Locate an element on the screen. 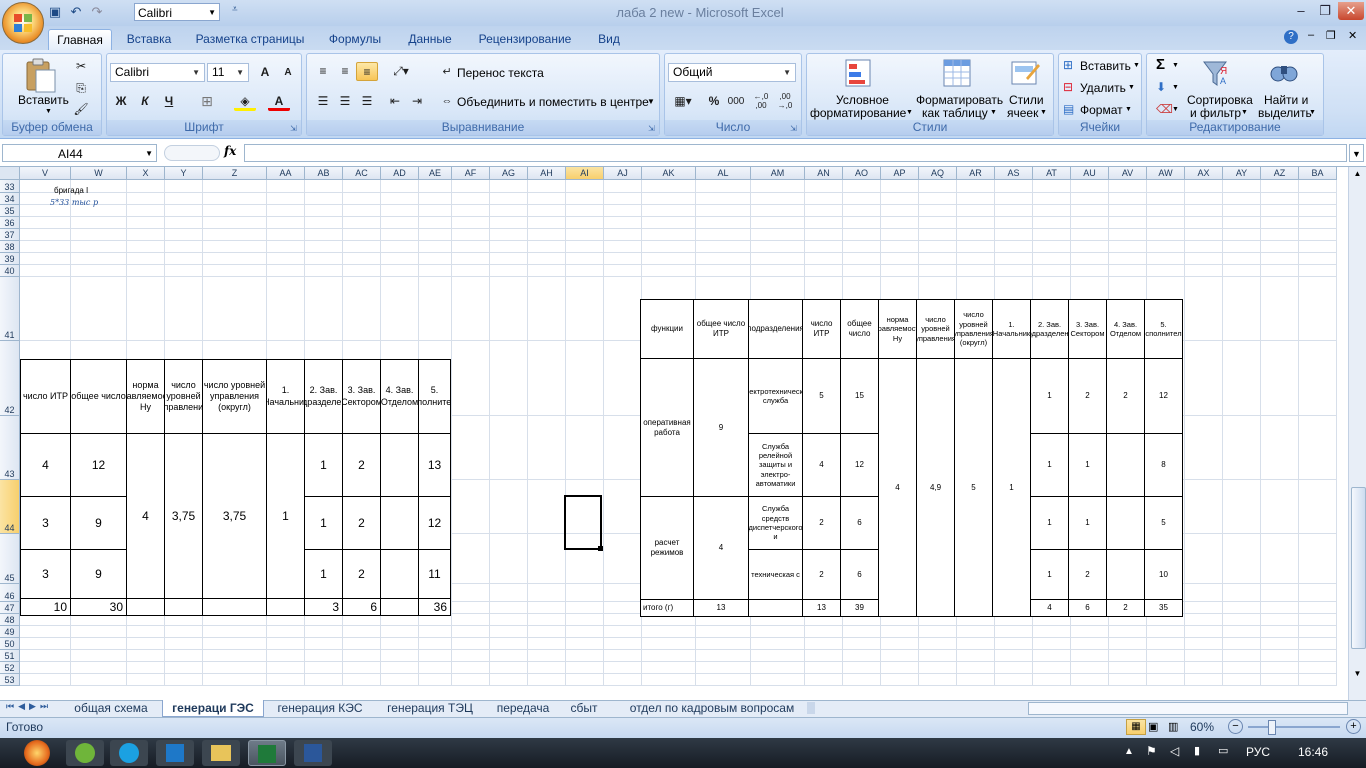 This screenshot has width=1366, height=768. start-button-icon is located at coordinates (37, 753).